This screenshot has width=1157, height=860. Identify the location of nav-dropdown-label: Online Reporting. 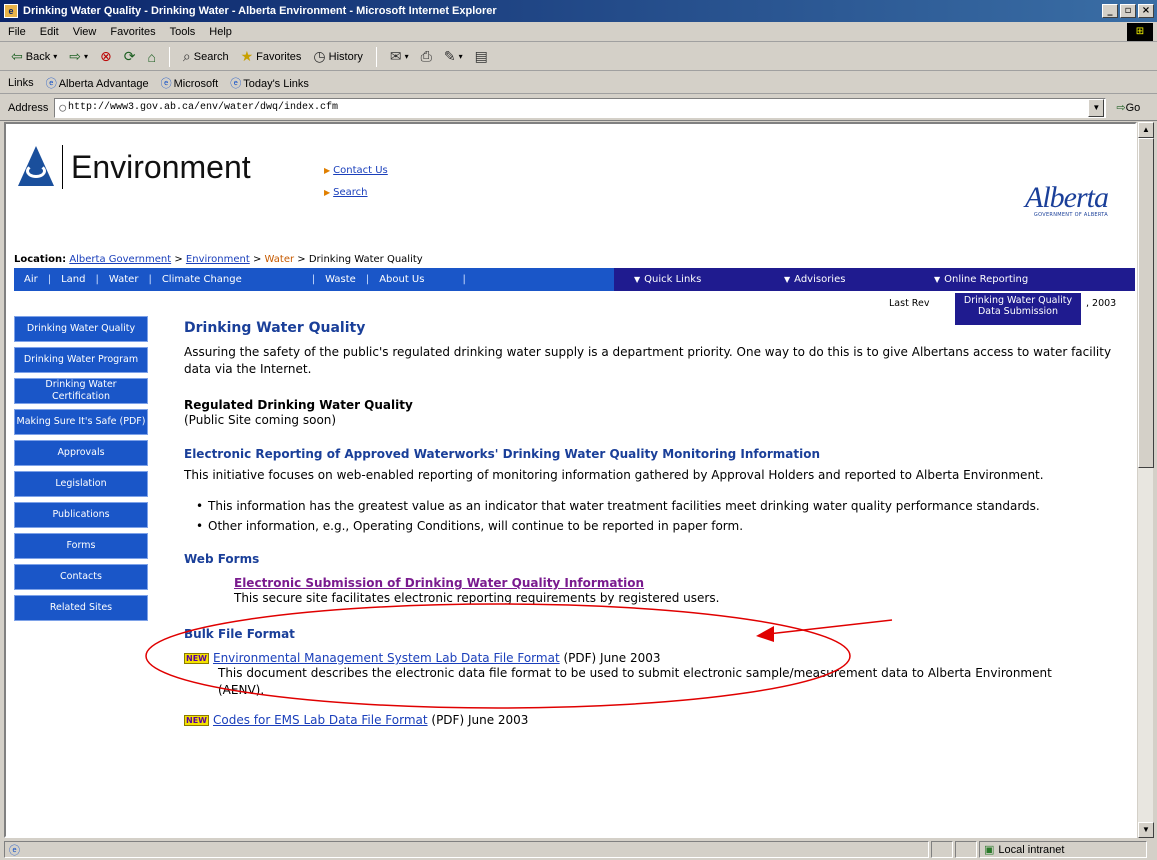
(986, 279).